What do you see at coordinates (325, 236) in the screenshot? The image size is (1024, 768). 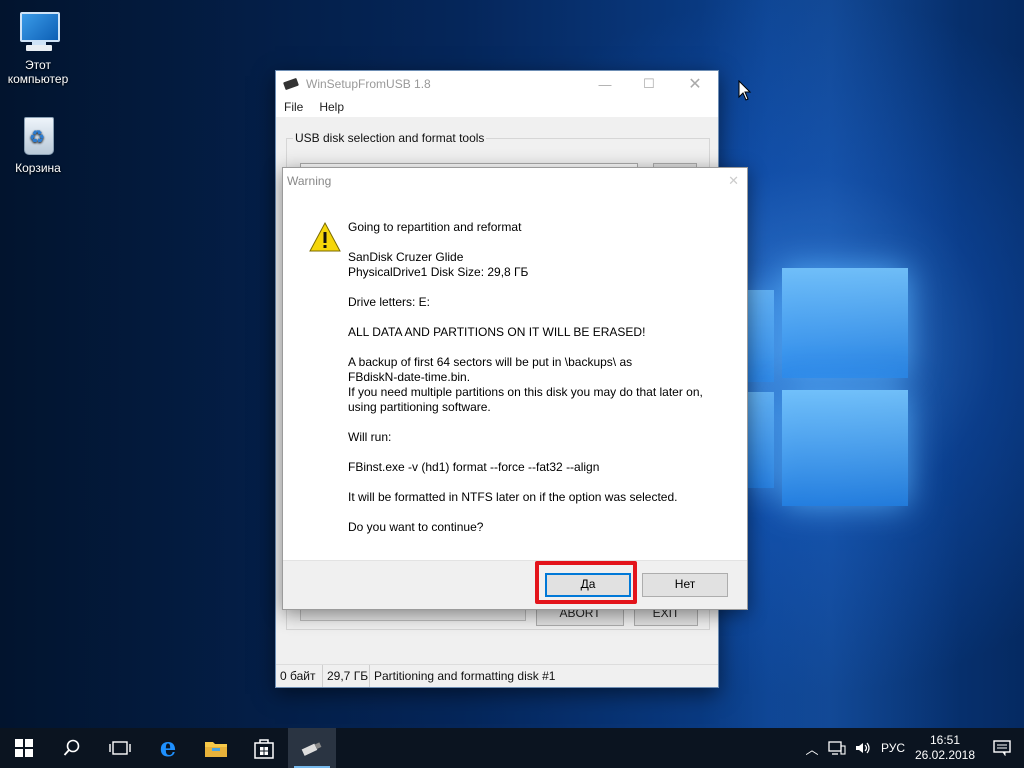 I see `warning-icon` at bounding box center [325, 236].